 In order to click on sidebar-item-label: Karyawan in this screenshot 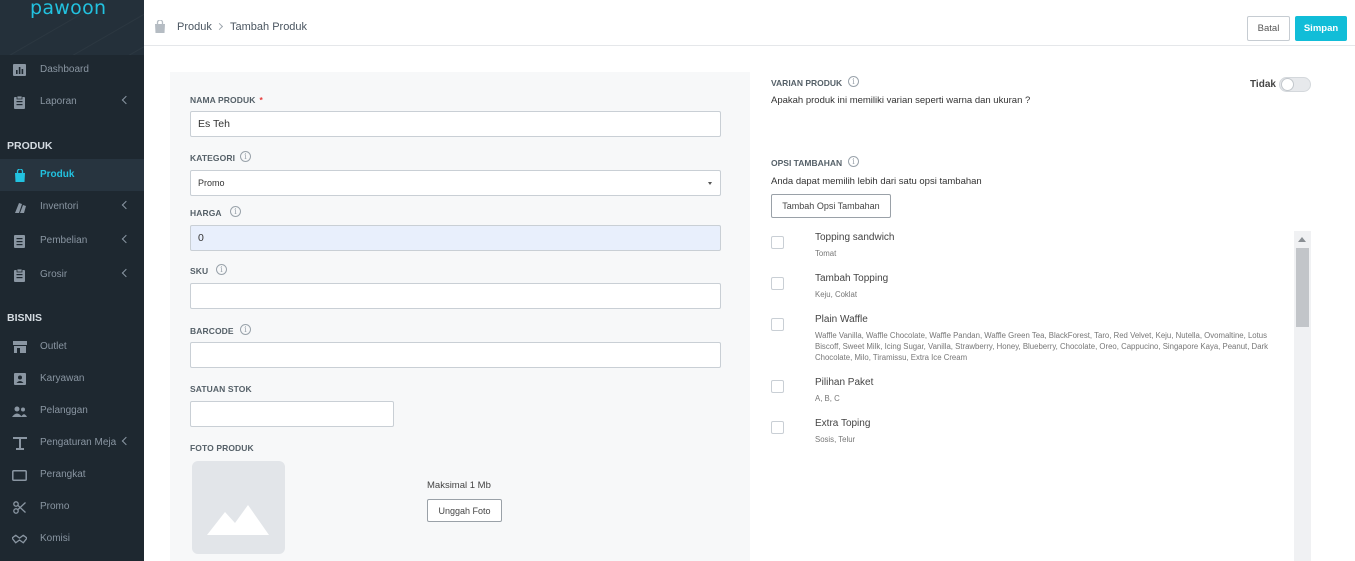, I will do `click(62, 378)`.